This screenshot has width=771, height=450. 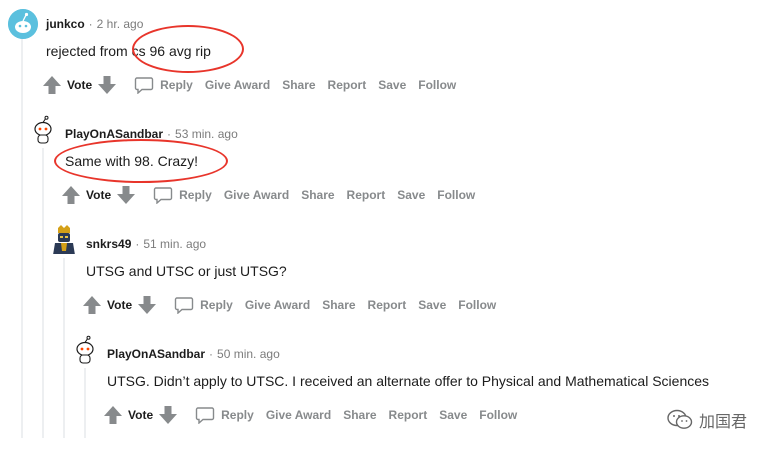 I want to click on comment-meta: PlayOnASandbar · 50 min. ago, so click(x=193, y=354).